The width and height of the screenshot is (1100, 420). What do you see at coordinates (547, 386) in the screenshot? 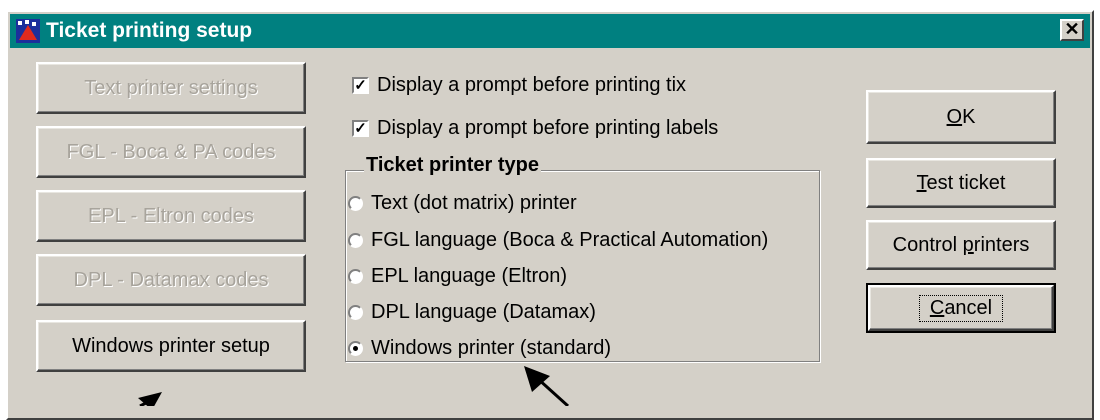
I see `arrow-right-icon` at bounding box center [547, 386].